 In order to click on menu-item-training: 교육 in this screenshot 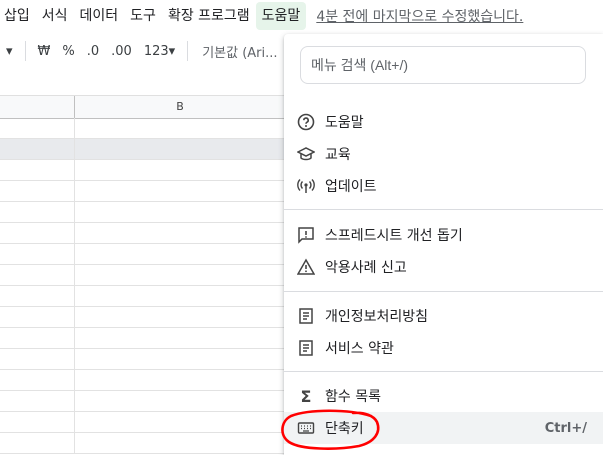, I will do `click(443, 154)`.